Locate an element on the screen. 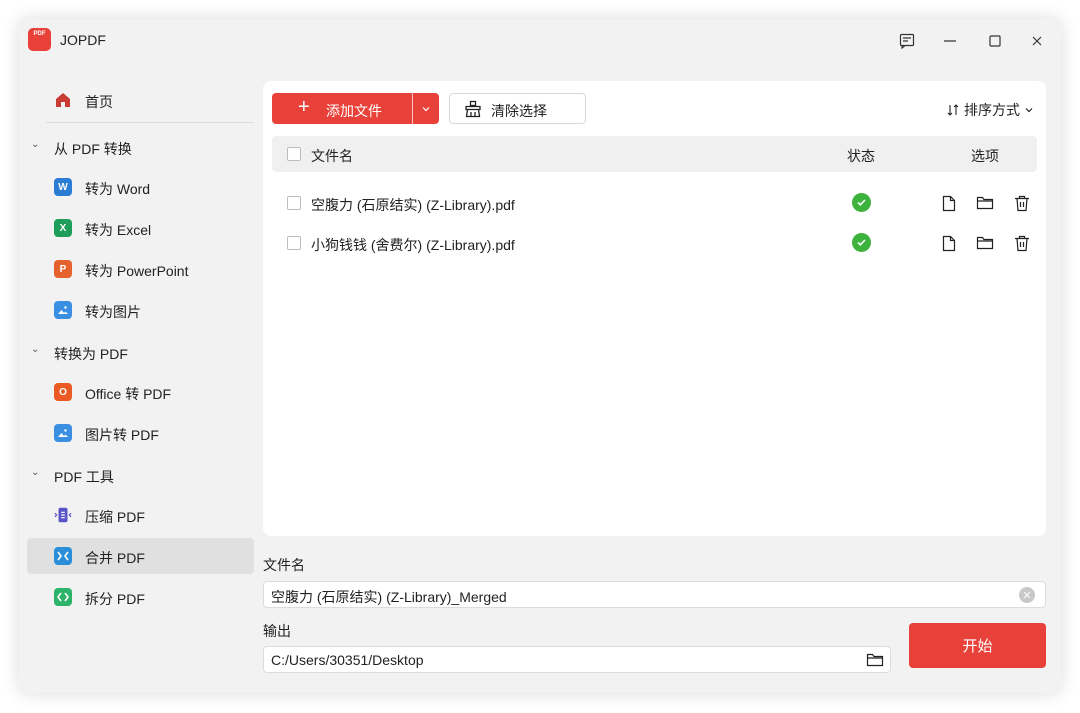  plus-icon: + is located at coordinates (304, 107).